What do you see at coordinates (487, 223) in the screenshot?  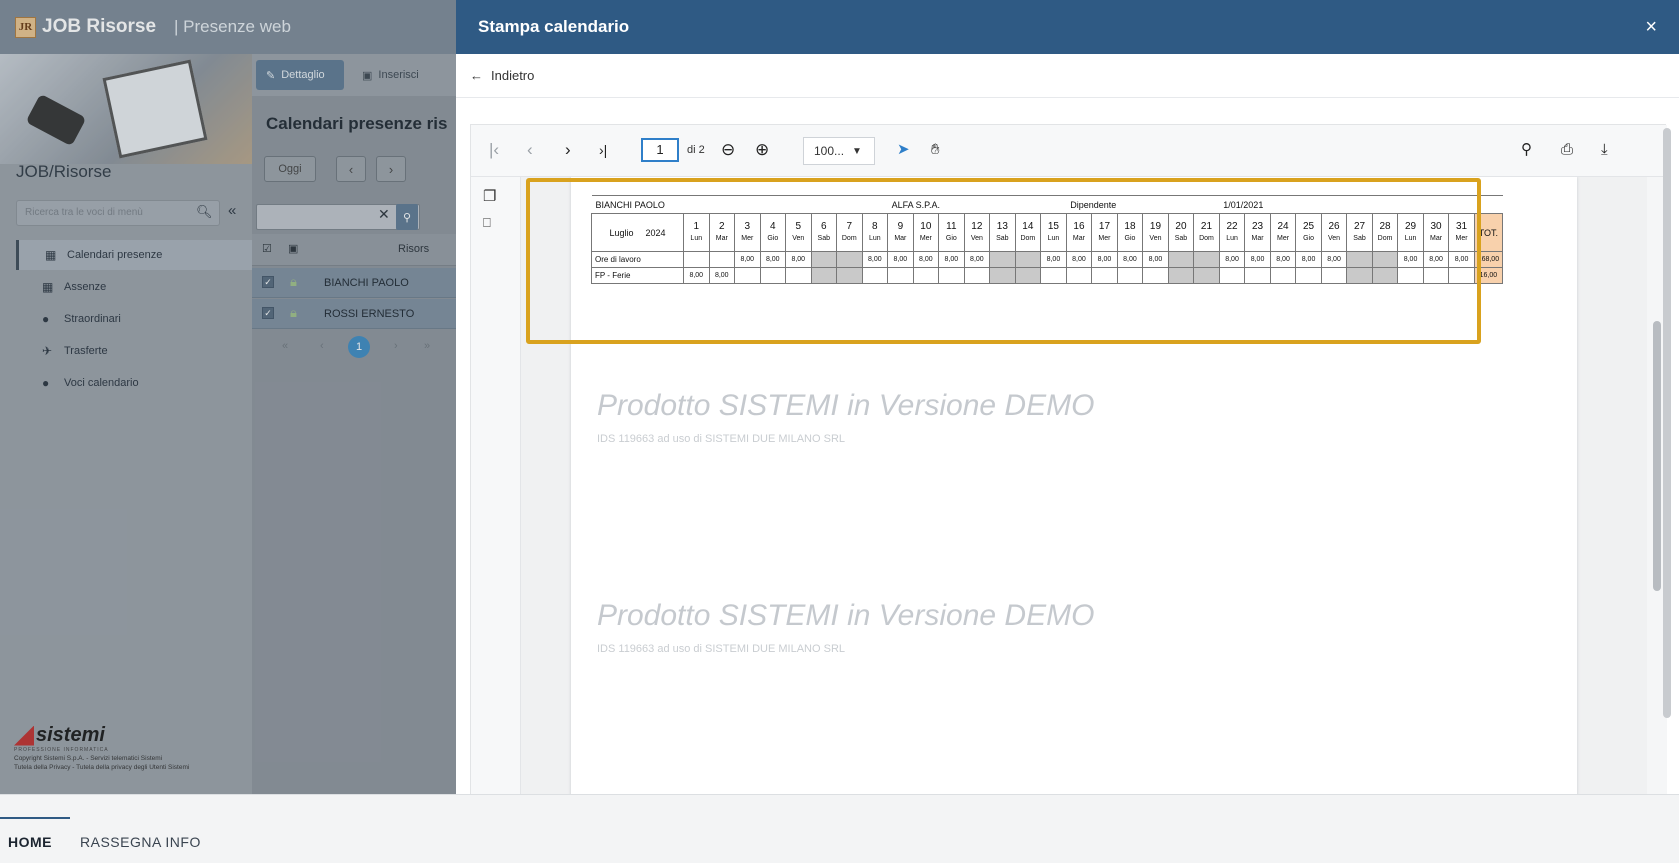 I see `bookmark-icon: ⎕` at bounding box center [487, 223].